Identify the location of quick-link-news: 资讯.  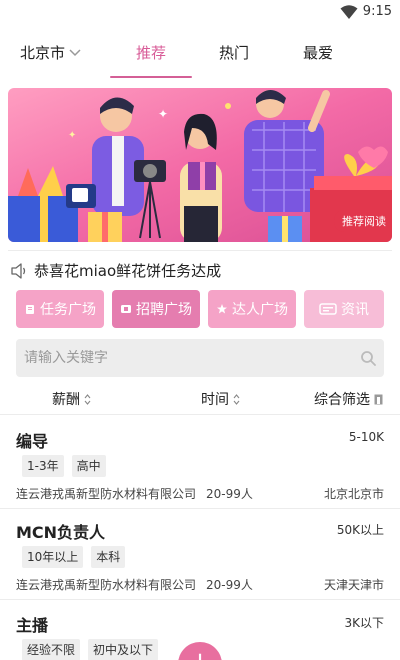
(344, 309).